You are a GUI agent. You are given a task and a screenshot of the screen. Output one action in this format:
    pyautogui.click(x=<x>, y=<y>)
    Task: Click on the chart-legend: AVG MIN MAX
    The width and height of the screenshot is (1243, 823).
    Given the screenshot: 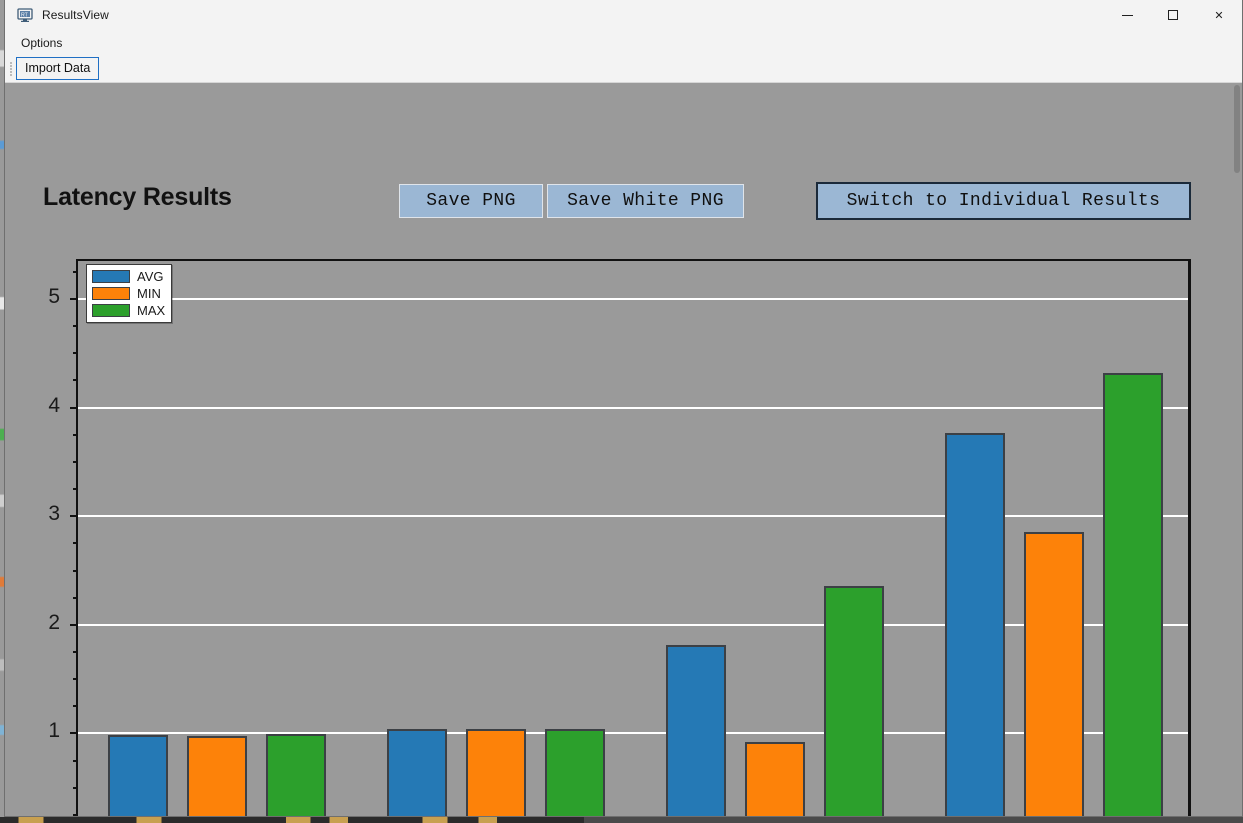 What is the action you would take?
    pyautogui.click(x=129, y=293)
    